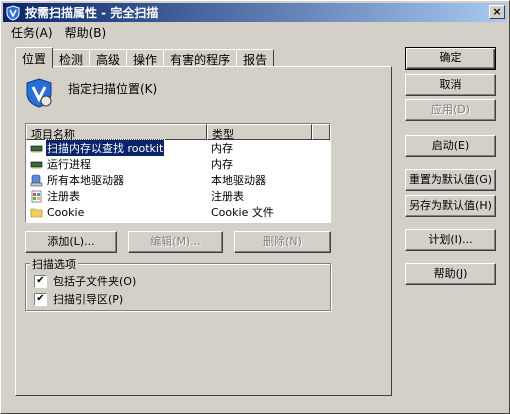  I want to click on remove-button: 删除(N), so click(282, 242).